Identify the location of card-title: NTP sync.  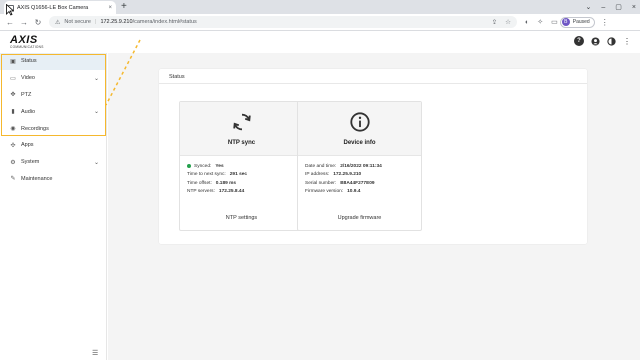
(241, 143).